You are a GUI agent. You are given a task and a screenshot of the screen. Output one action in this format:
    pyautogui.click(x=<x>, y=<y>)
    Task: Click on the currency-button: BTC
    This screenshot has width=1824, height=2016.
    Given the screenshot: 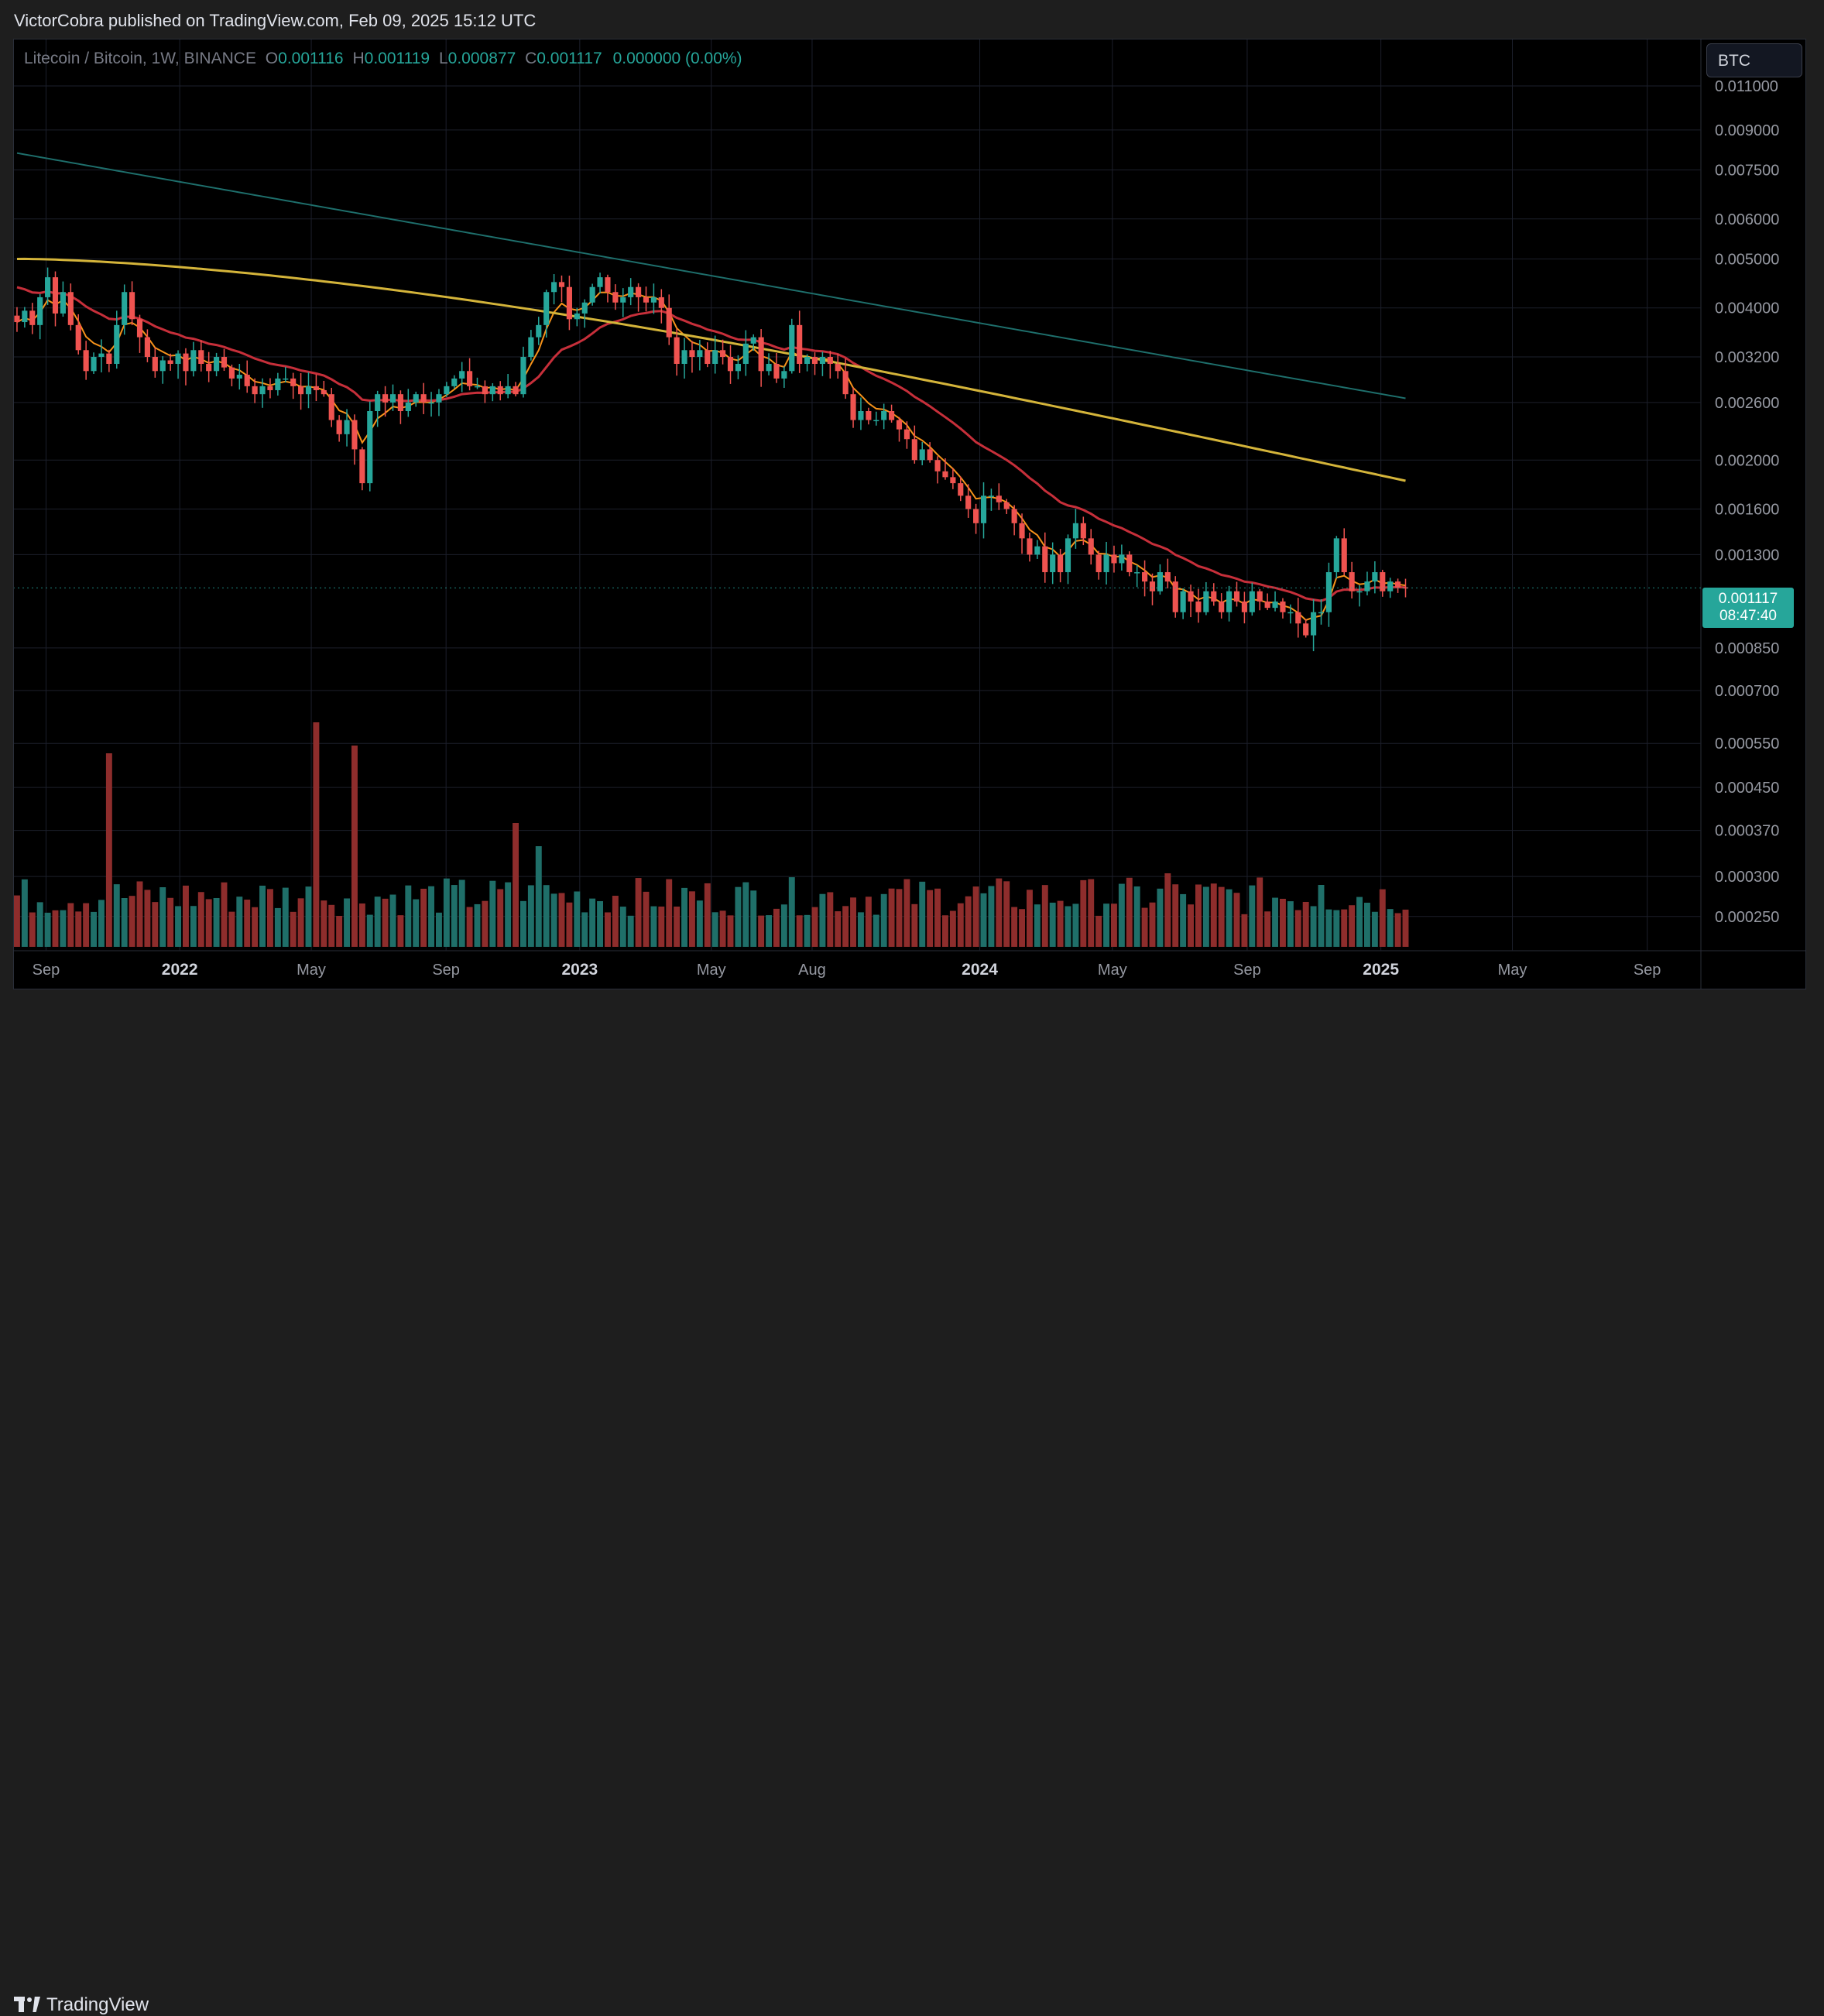 What is the action you would take?
    pyautogui.click(x=1754, y=60)
    